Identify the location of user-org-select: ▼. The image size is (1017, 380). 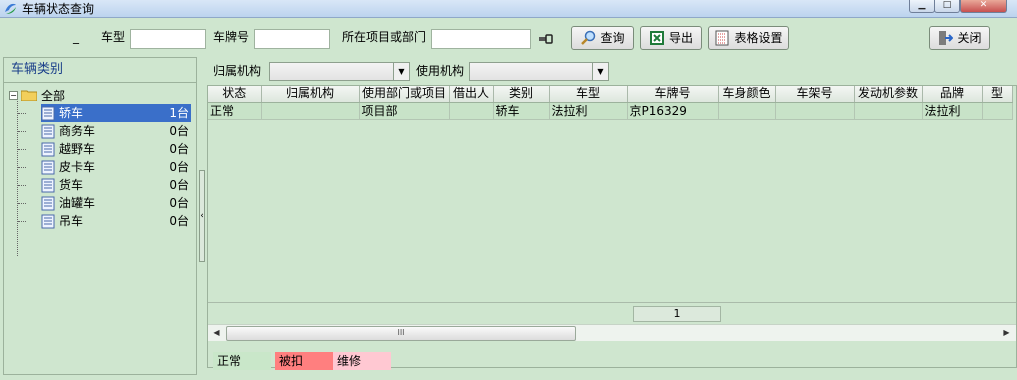
(539, 71).